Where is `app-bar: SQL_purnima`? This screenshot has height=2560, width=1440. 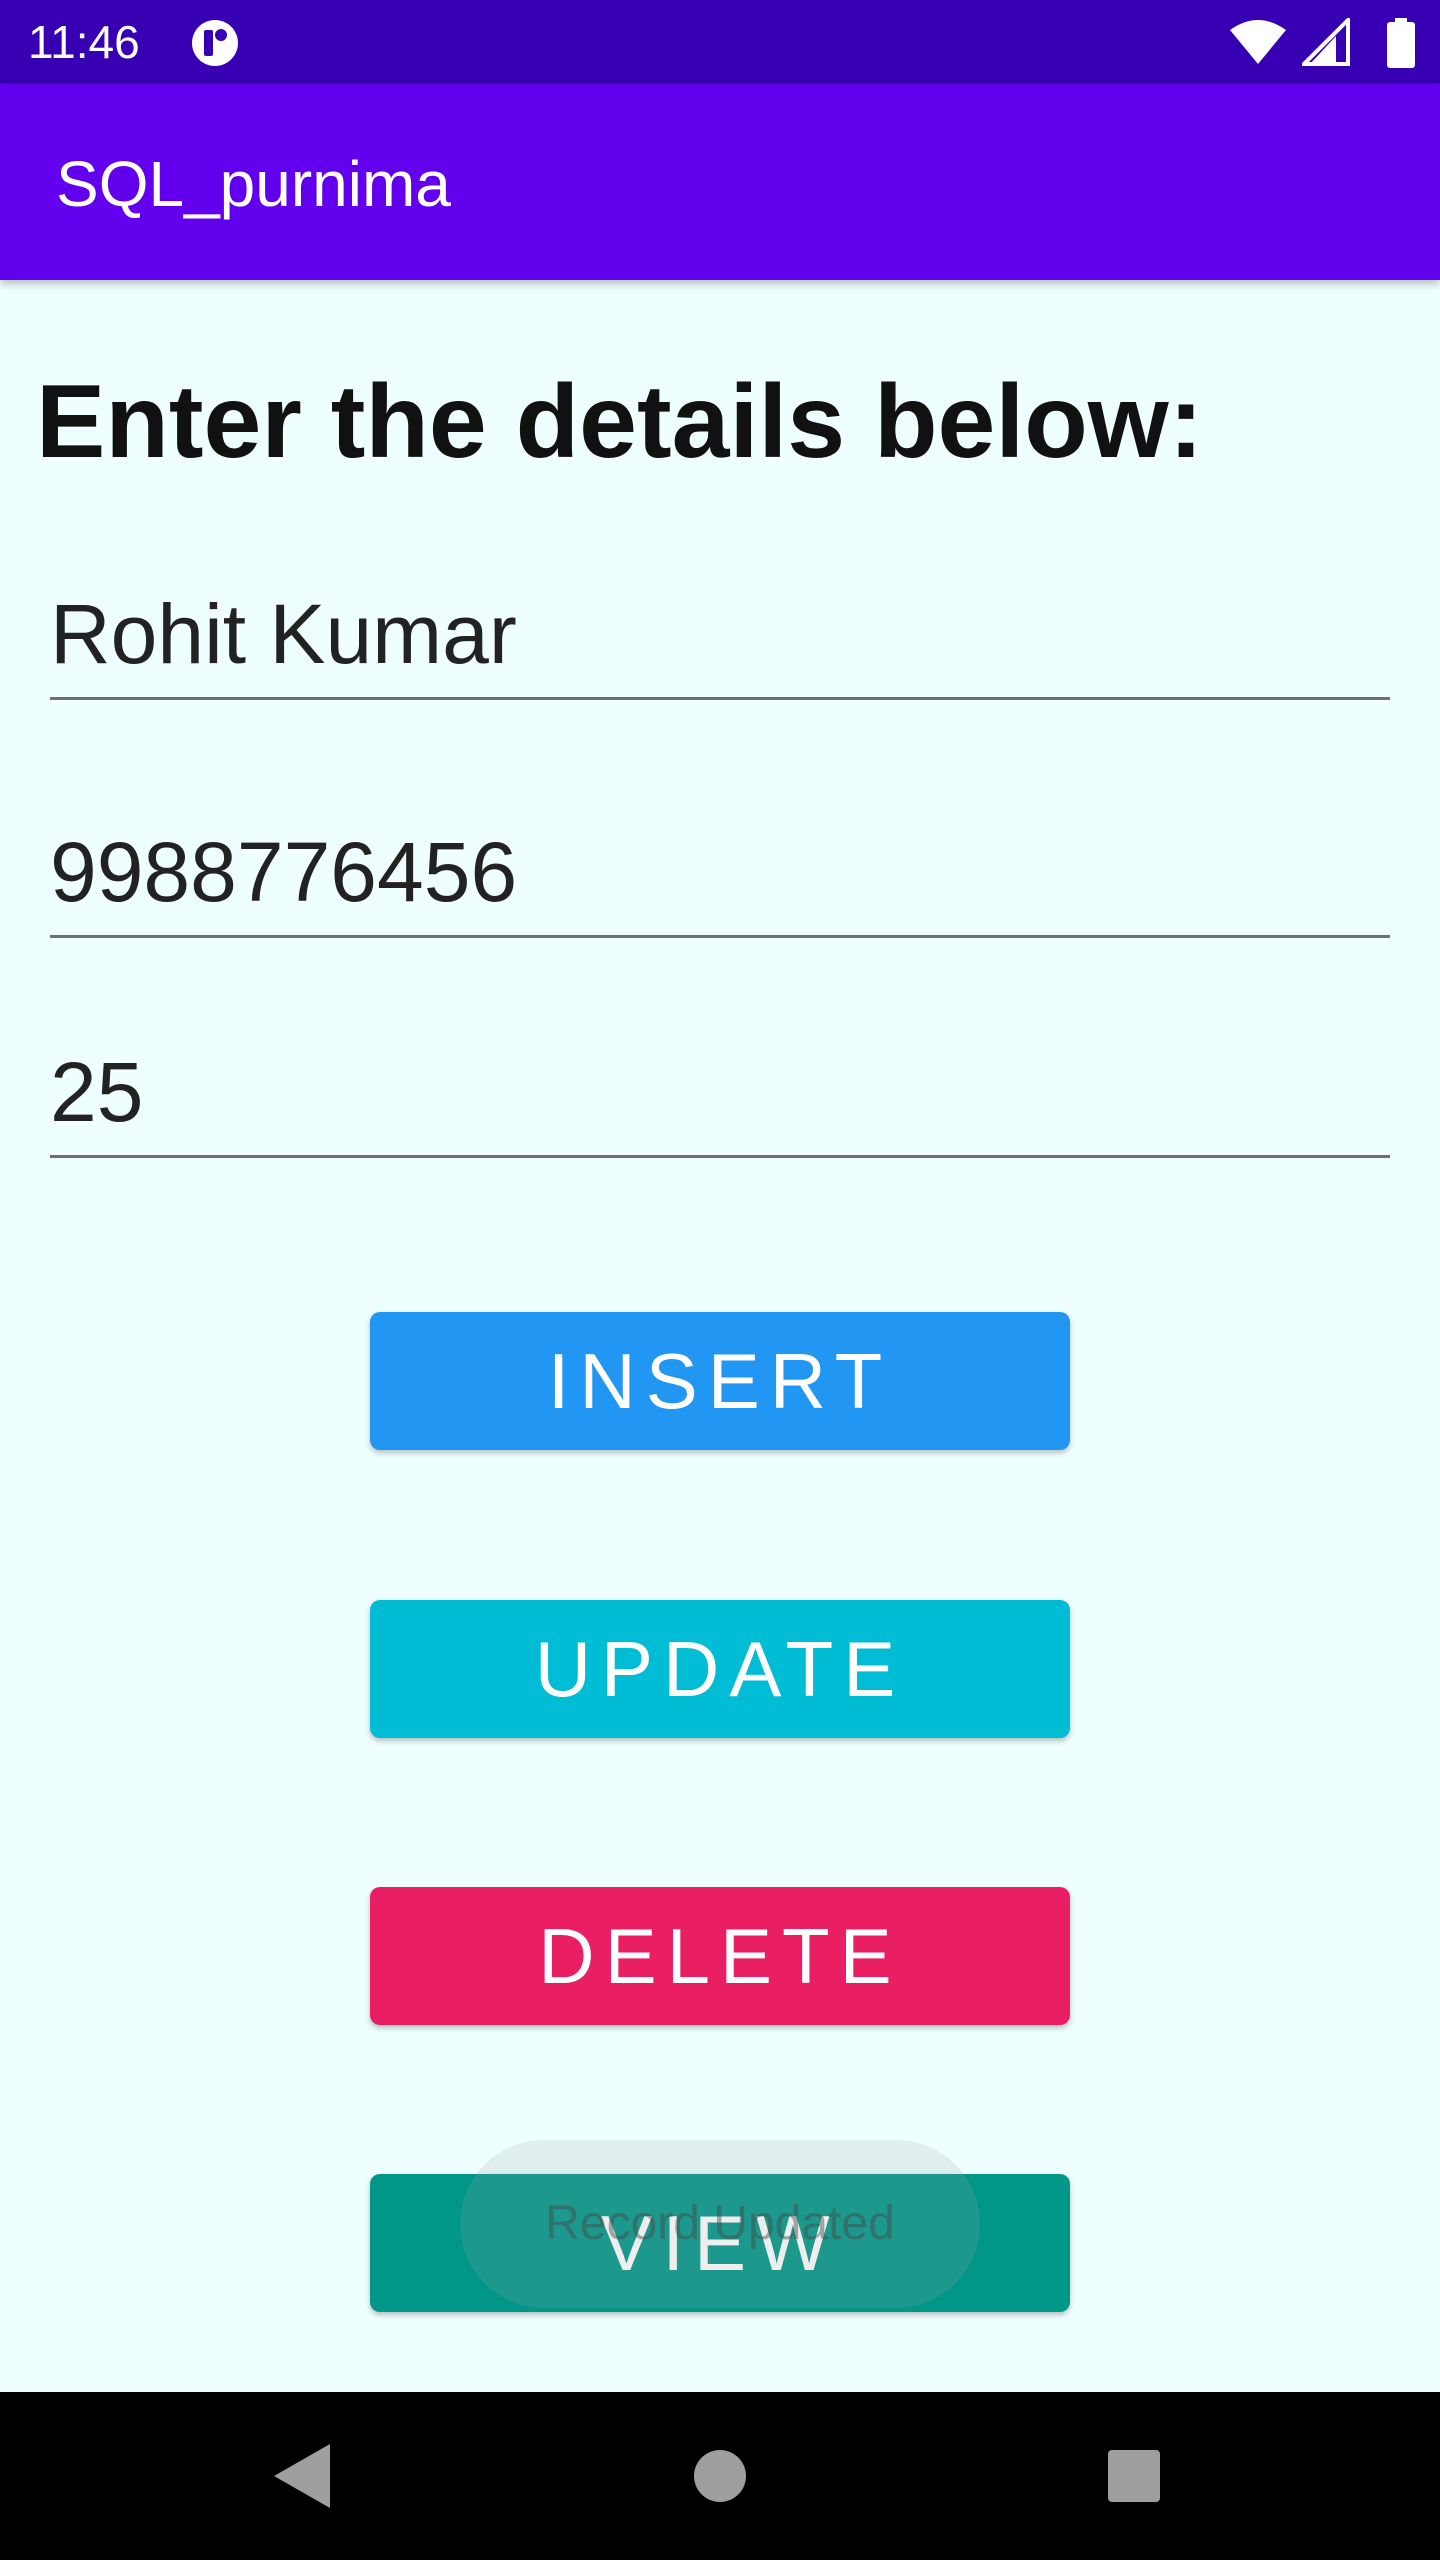 app-bar: SQL_purnima is located at coordinates (720, 182).